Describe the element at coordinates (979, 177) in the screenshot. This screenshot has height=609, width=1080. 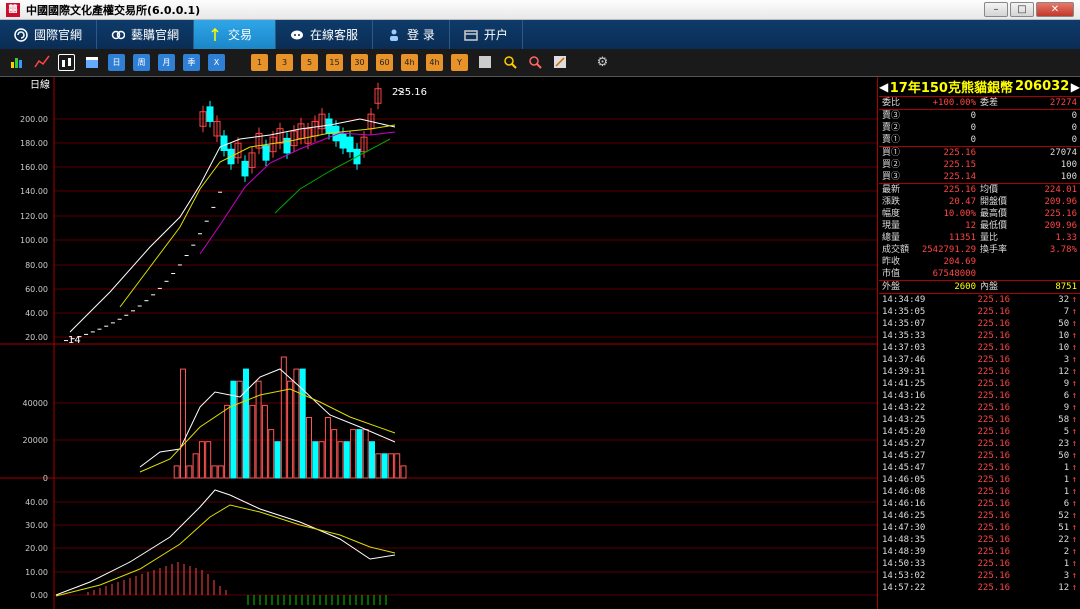
I see `bid-row: 買③ 225.14 100` at that location.